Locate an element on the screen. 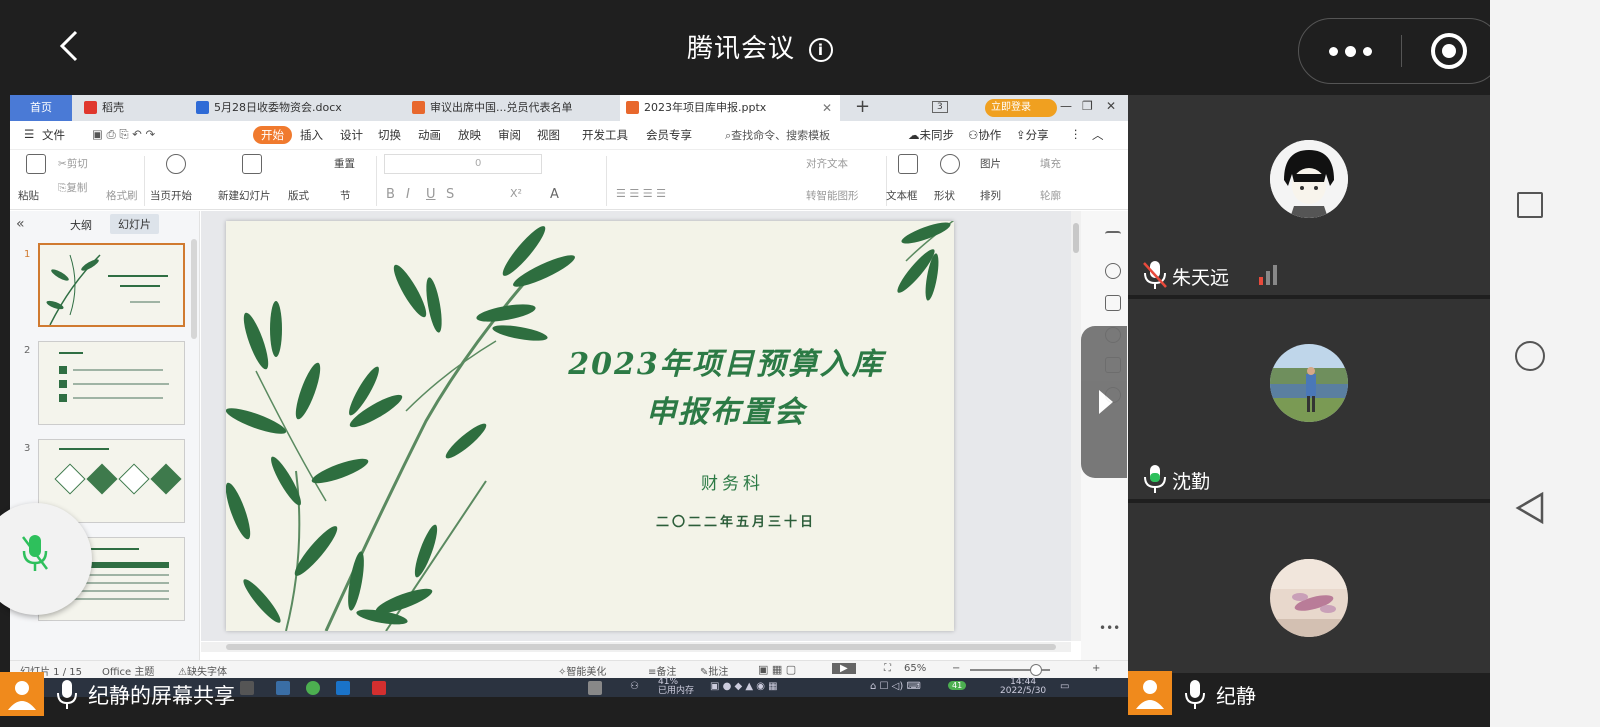 The image size is (1600, 727). taskbar-app-icon is located at coordinates (595, 688).